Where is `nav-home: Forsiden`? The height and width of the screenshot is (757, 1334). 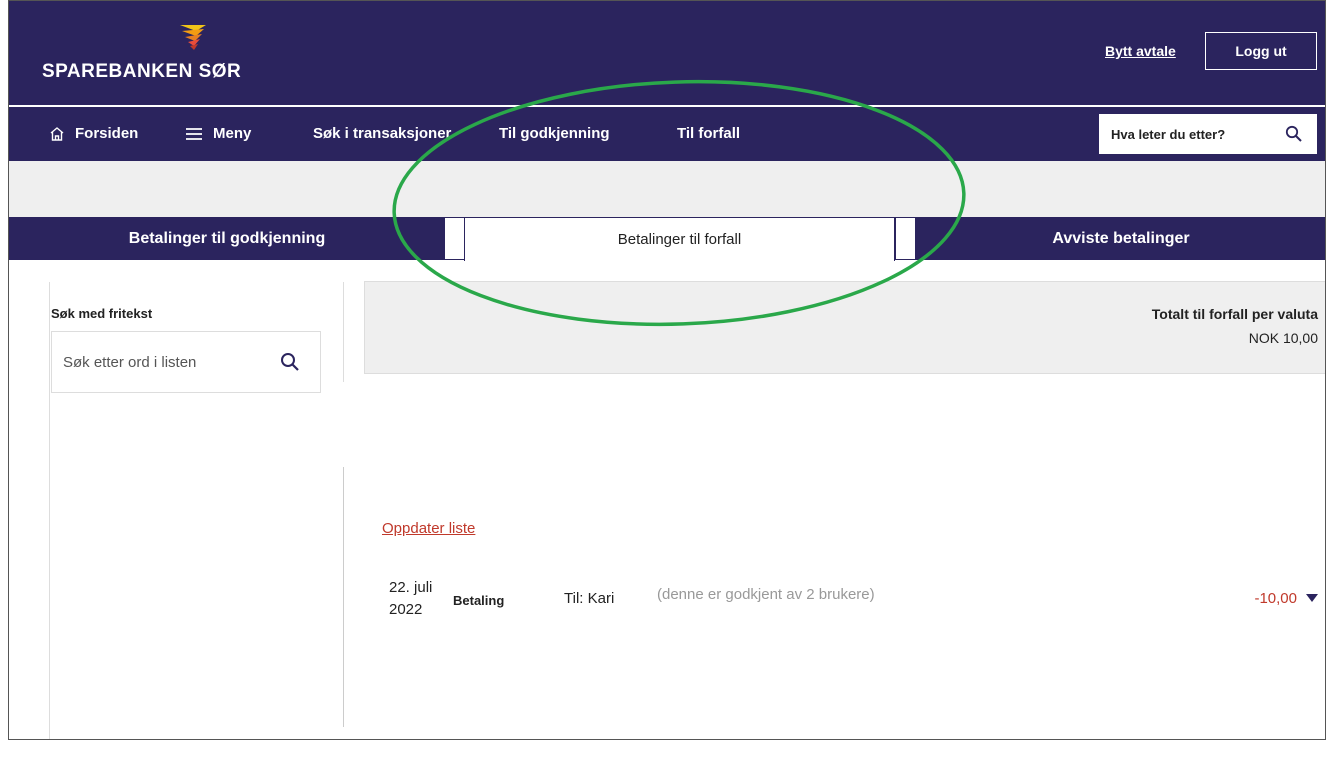 nav-home: Forsiden is located at coordinates (93, 133).